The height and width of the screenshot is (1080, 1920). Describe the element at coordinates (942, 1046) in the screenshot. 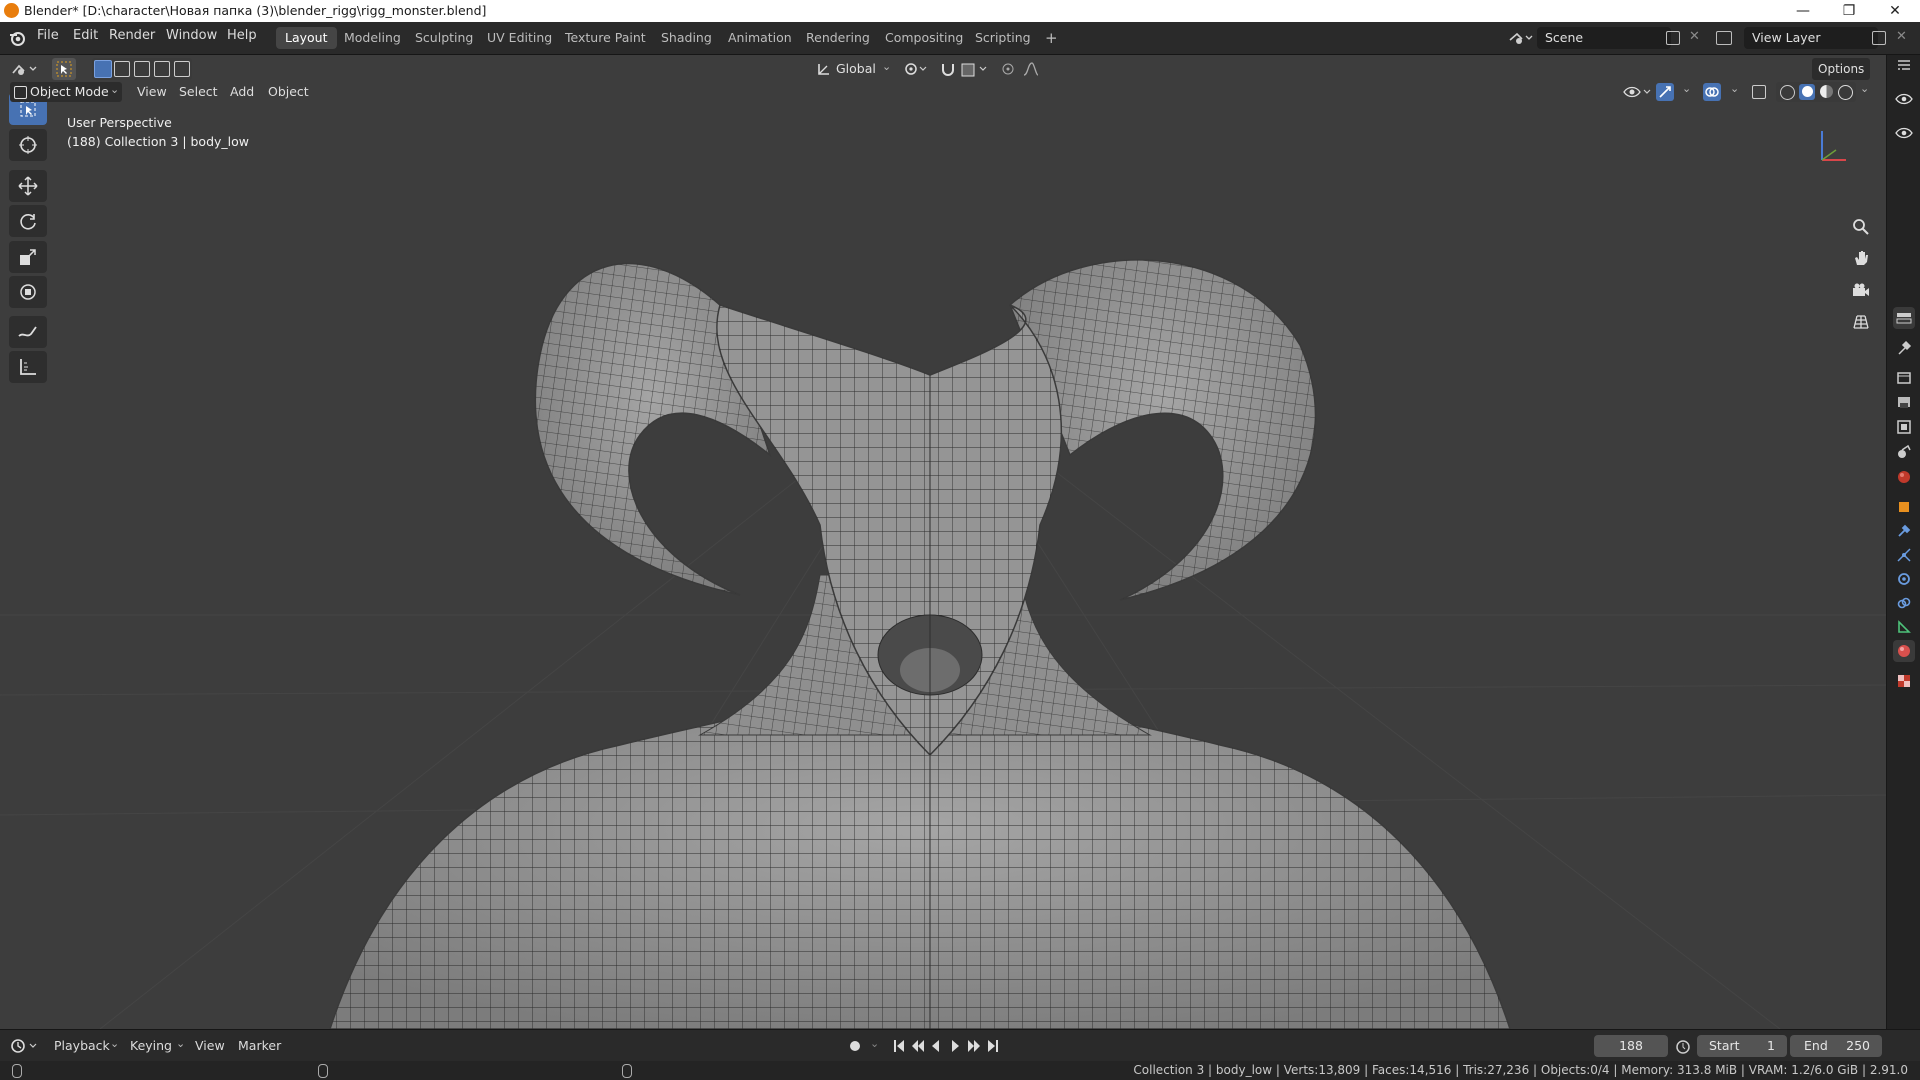

I see `play-reverse-button` at that location.